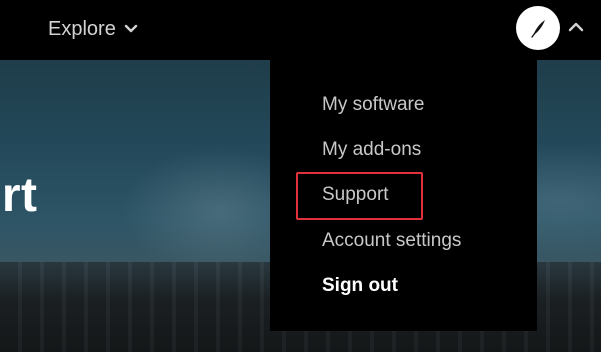 This screenshot has height=352, width=601. Describe the element at coordinates (19, 195) in the screenshot. I see `hero-title: ort` at that location.